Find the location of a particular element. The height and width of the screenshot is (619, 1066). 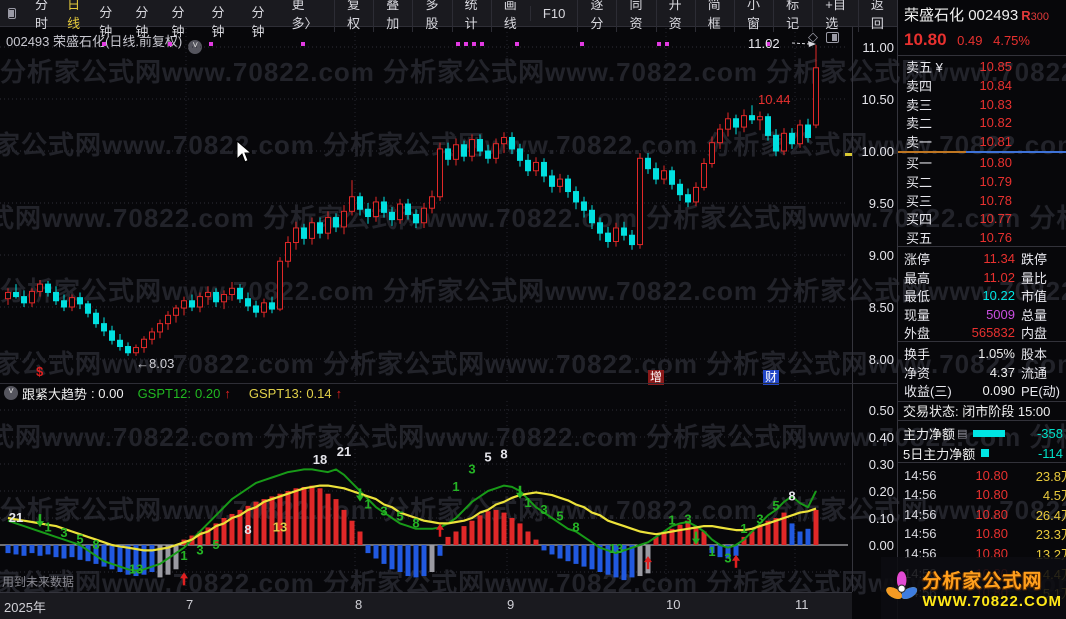

menu-item: 15分钟 is located at coordinates (182, 20).